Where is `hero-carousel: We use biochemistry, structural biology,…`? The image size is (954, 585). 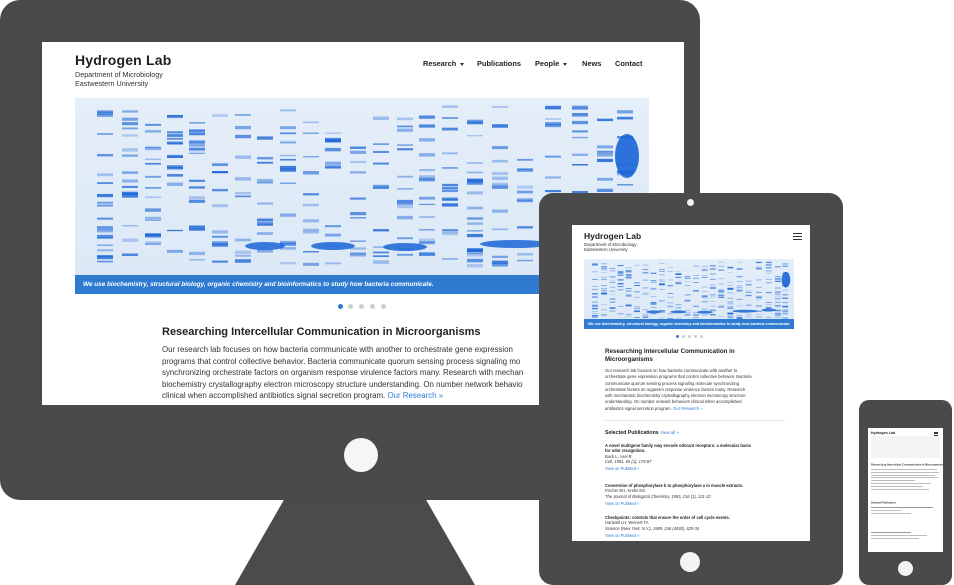 hero-carousel: We use biochemistry, structural biology,… is located at coordinates (689, 294).